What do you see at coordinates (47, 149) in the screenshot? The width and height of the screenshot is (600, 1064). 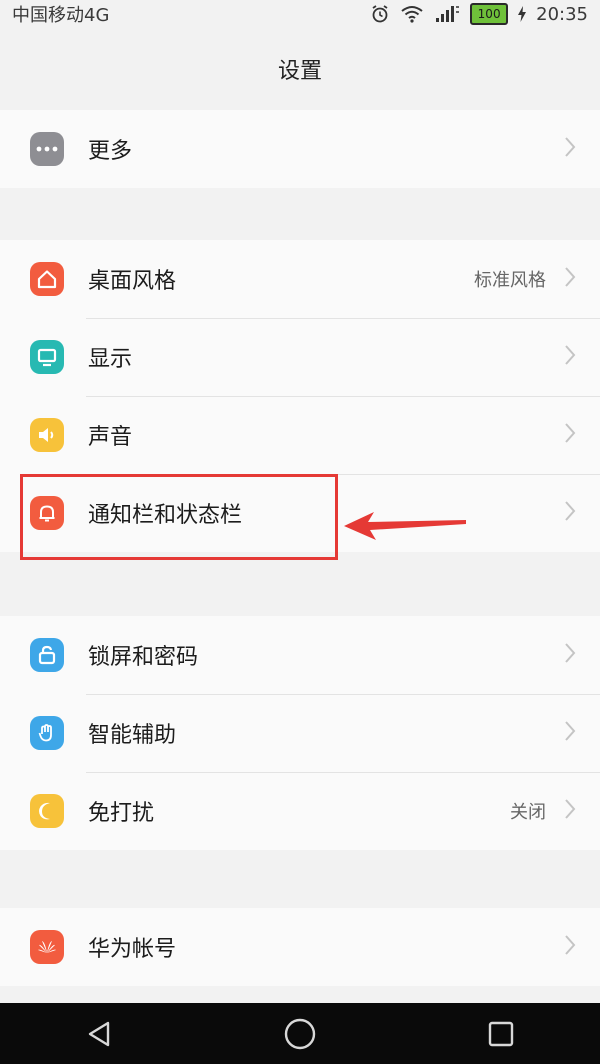 I see `more-icon` at bounding box center [47, 149].